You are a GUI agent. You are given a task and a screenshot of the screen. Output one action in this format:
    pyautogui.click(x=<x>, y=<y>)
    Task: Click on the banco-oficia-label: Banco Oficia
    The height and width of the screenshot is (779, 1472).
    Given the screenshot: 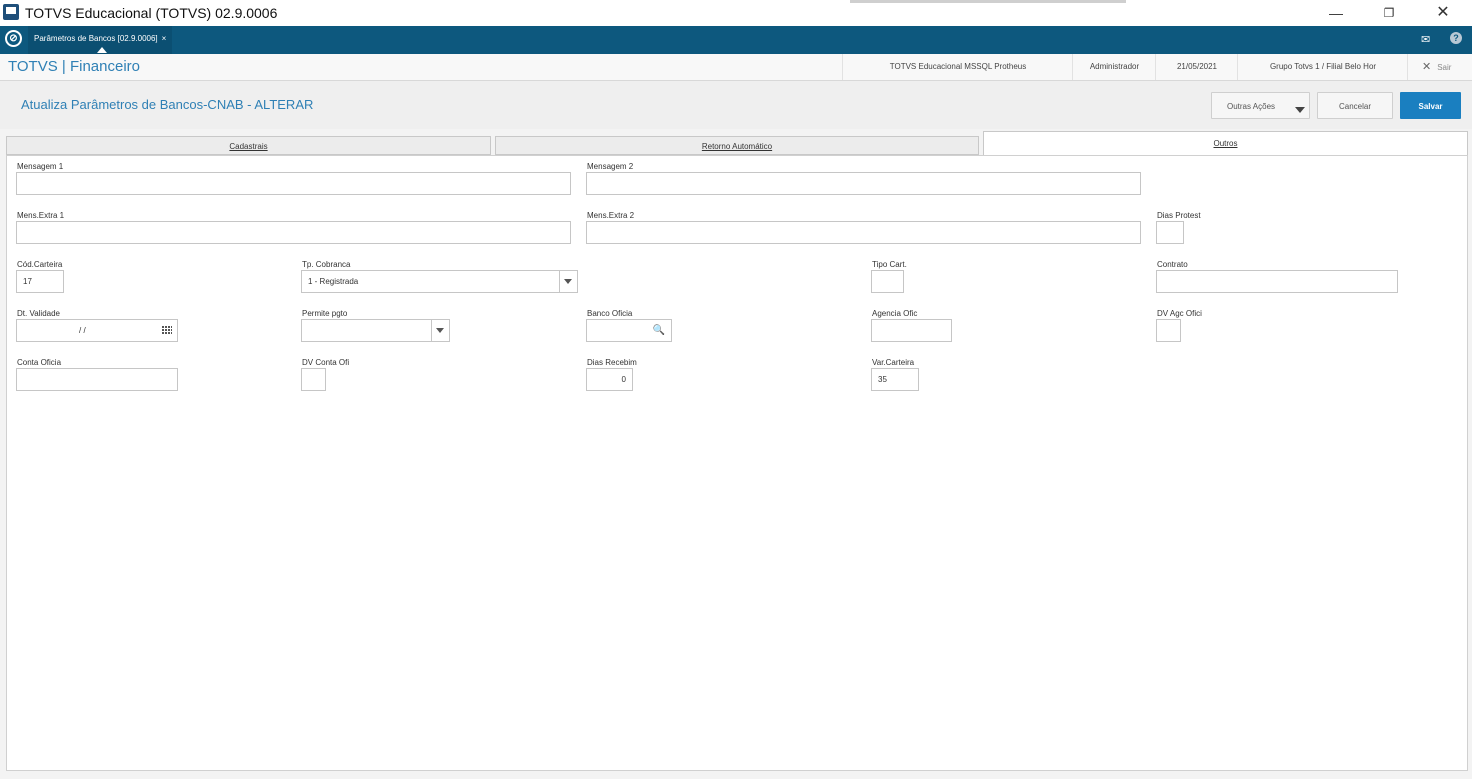 What is the action you would take?
    pyautogui.click(x=610, y=313)
    